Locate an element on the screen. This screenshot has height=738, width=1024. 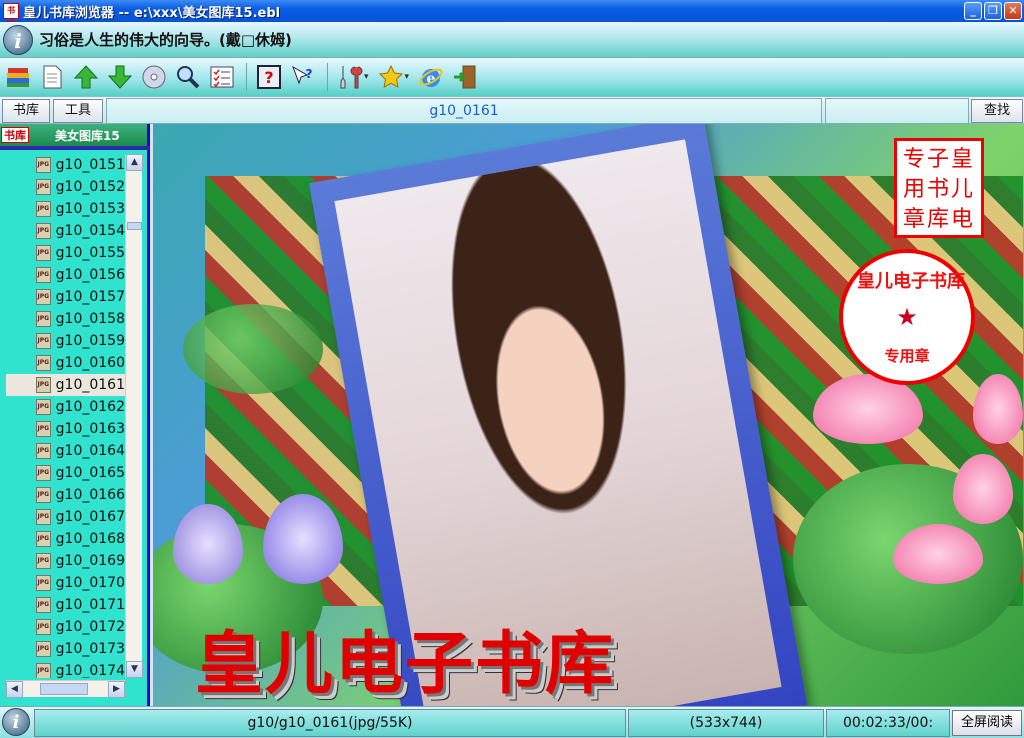
banner-text: 皇儿电子书库 is located at coordinates (405, 664).